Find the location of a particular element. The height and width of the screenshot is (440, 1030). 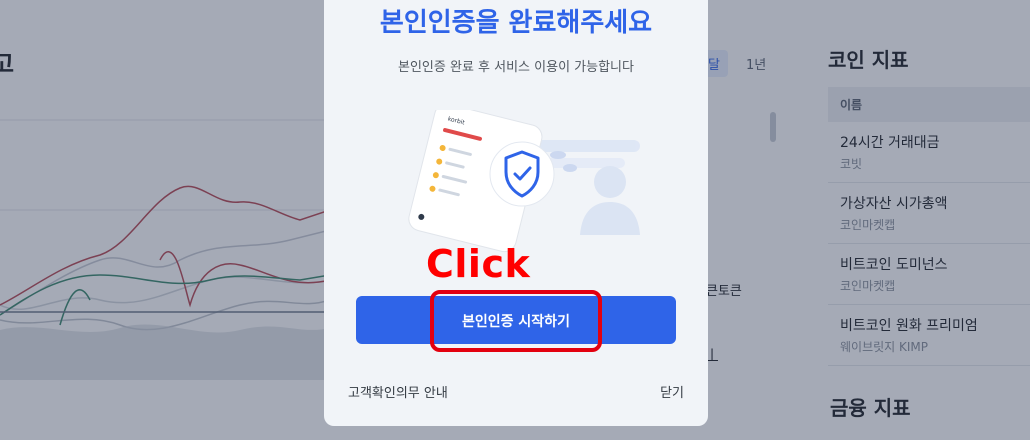

click-annotation: Click is located at coordinates (478, 264).